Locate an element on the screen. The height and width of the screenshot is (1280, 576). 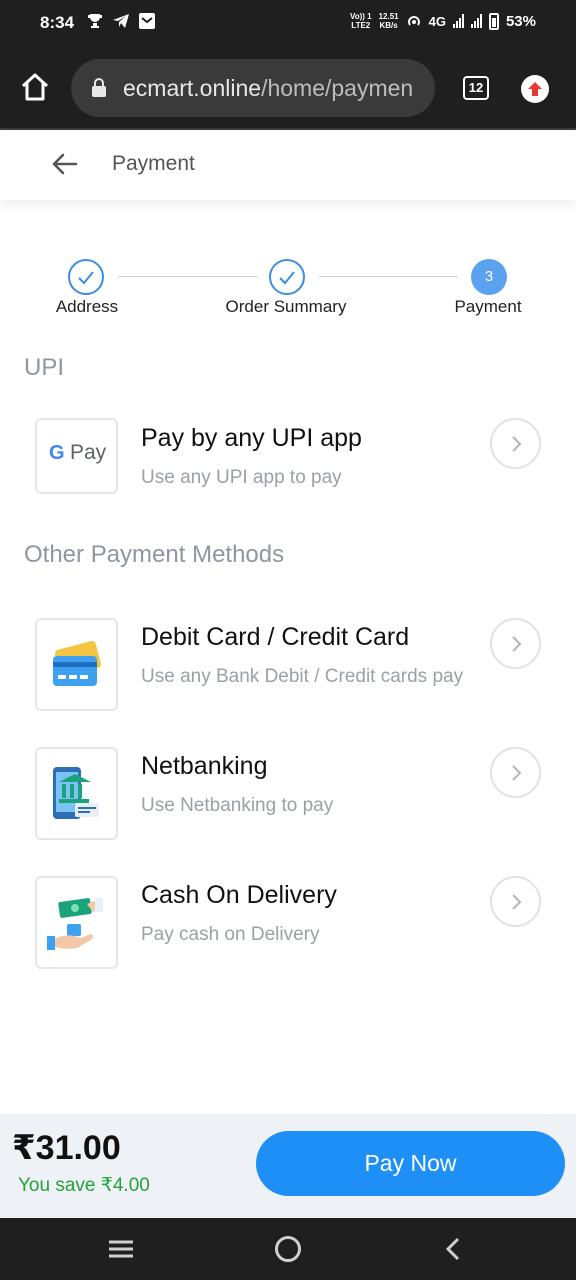
page-header: Payment is located at coordinates (288, 165).